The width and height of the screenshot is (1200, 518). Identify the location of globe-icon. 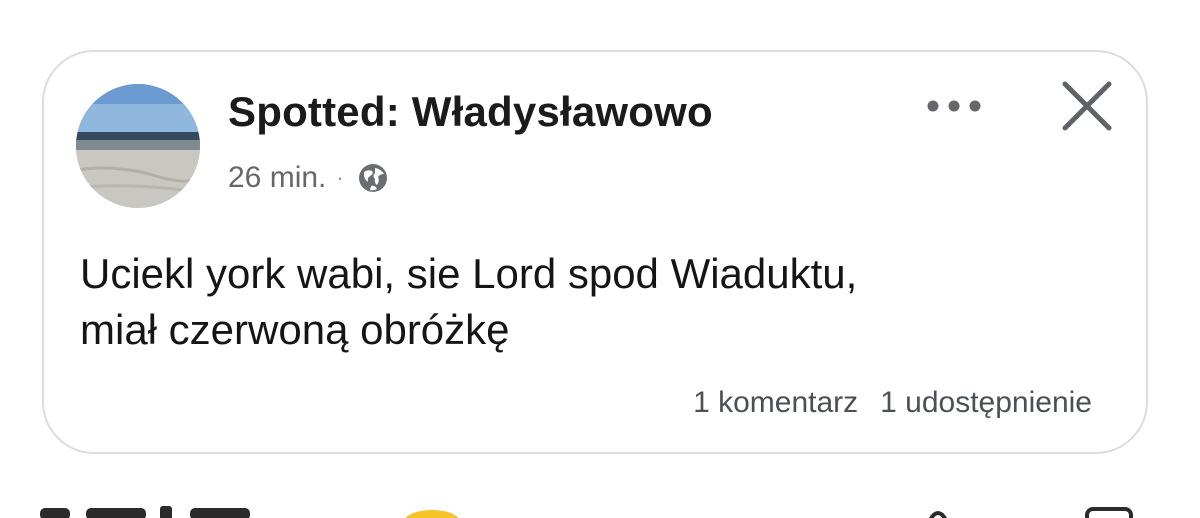
(373, 178).